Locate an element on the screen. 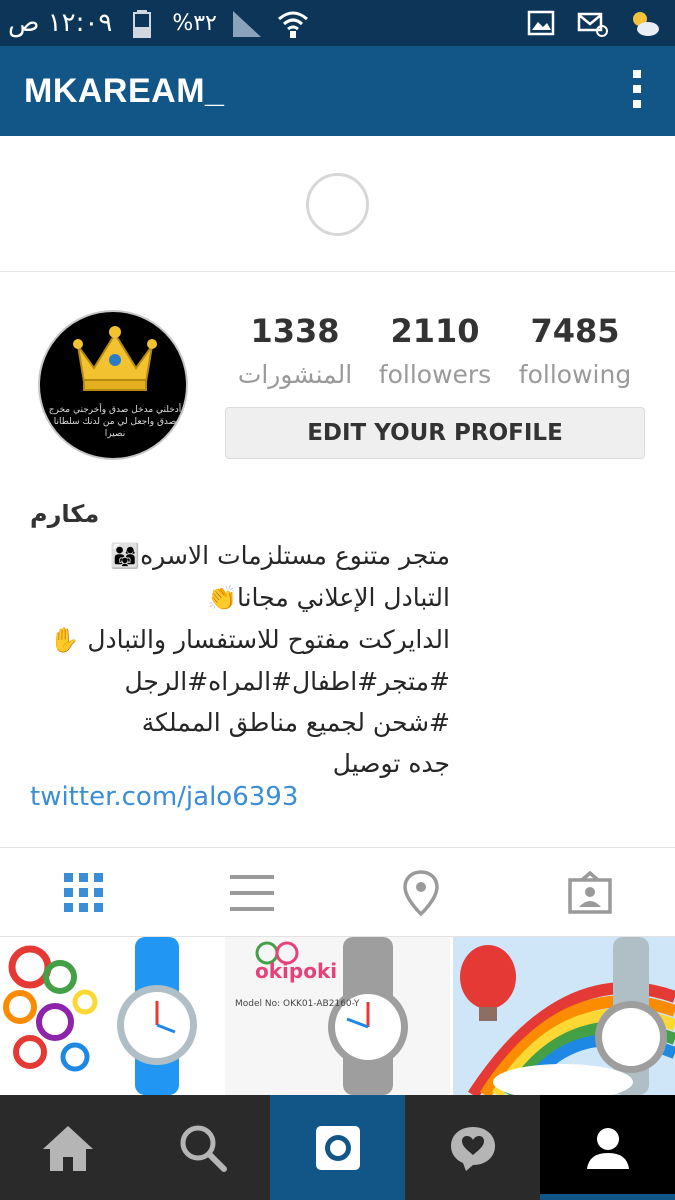 Image resolution: width=675 pixels, height=1200 pixels. photo-thumbnail: okipoki Model No: OKK01-AB2160-Y is located at coordinates (337, 1016).